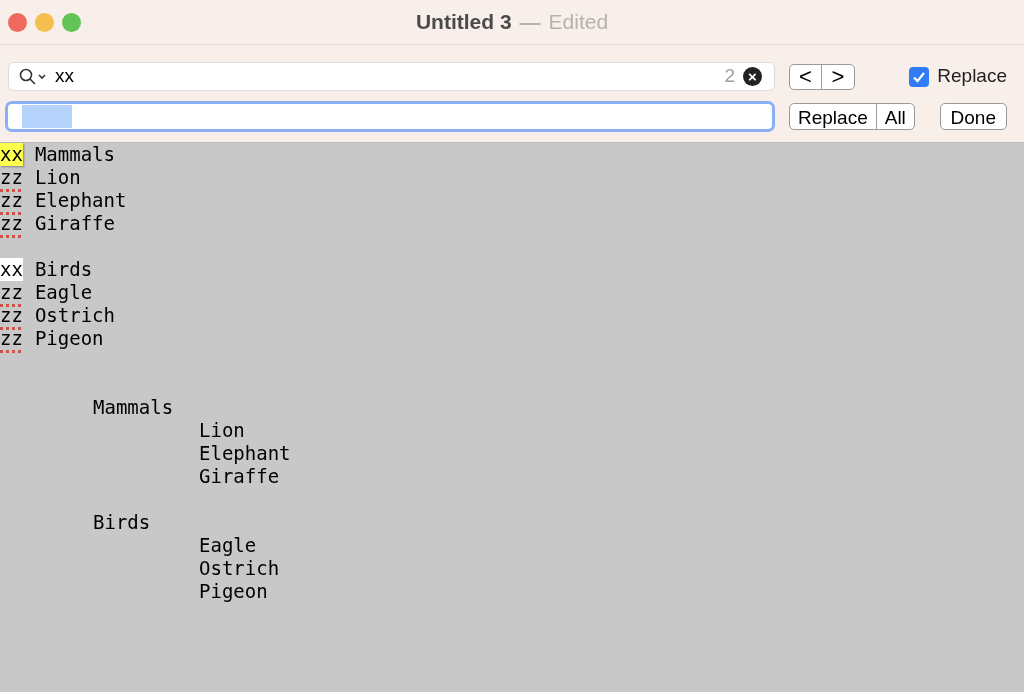  Describe the element at coordinates (57, 177) in the screenshot. I see `line-text: Lion` at that location.